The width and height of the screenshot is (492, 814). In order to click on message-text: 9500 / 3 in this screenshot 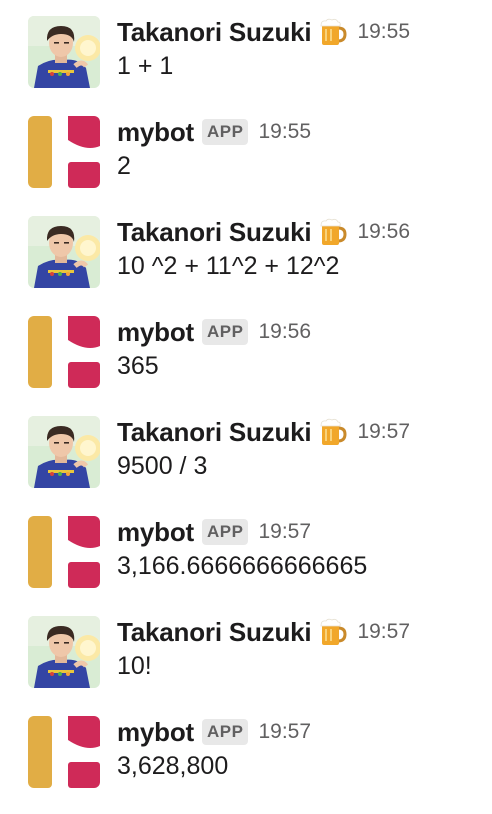, I will do `click(162, 466)`.